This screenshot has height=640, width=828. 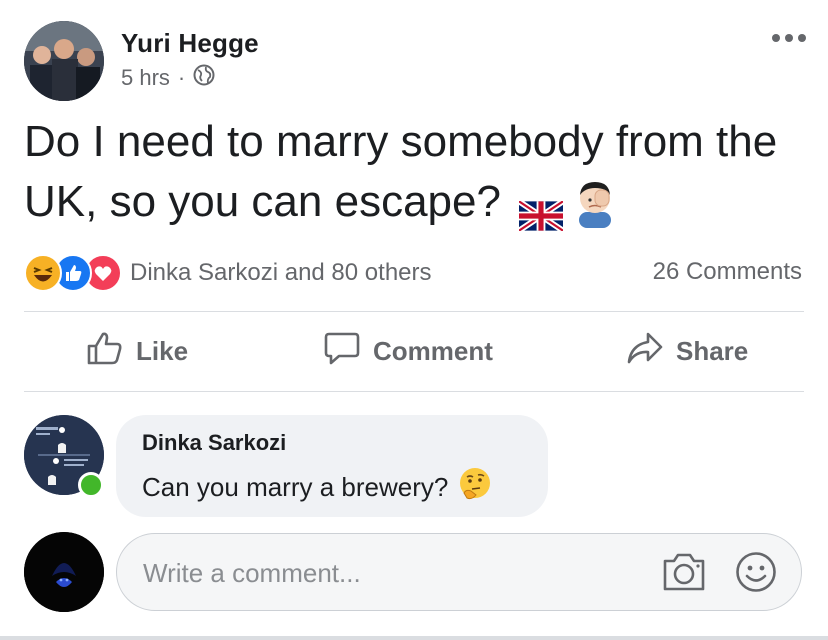 I want to click on online-status-indicator, so click(x=91, y=485).